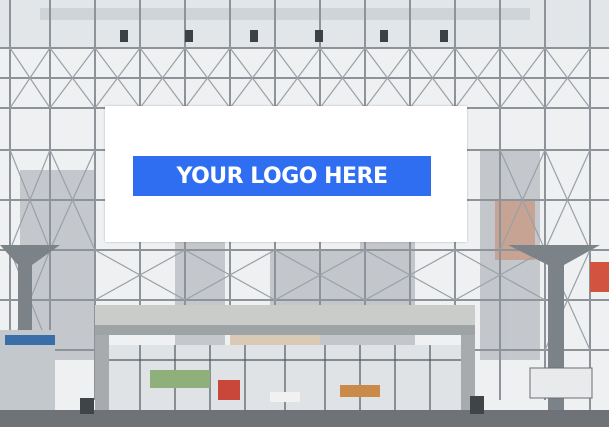 Image resolution: width=609 pixels, height=427 pixels. I want to click on logo-placeholder: YOUR LOGO HERE, so click(282, 176).